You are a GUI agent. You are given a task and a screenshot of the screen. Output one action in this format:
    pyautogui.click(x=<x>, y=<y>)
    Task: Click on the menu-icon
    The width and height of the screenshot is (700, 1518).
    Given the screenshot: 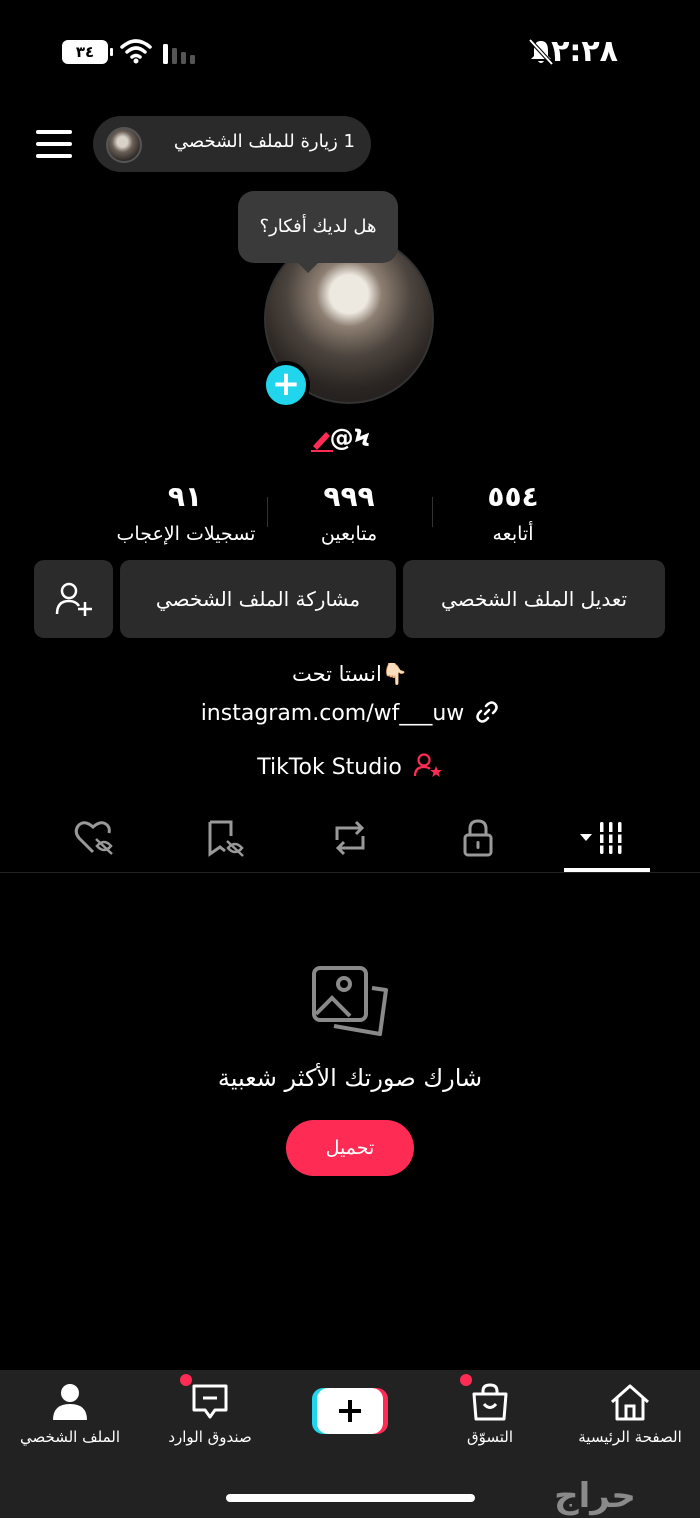 What is the action you would take?
    pyautogui.click(x=54, y=144)
    